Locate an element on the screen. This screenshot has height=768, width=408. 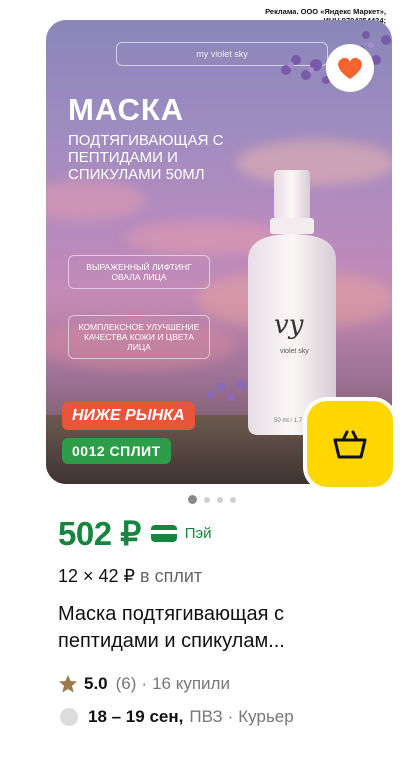
split-payment: 12 × 42 ₽ в сплит is located at coordinates (130, 576).